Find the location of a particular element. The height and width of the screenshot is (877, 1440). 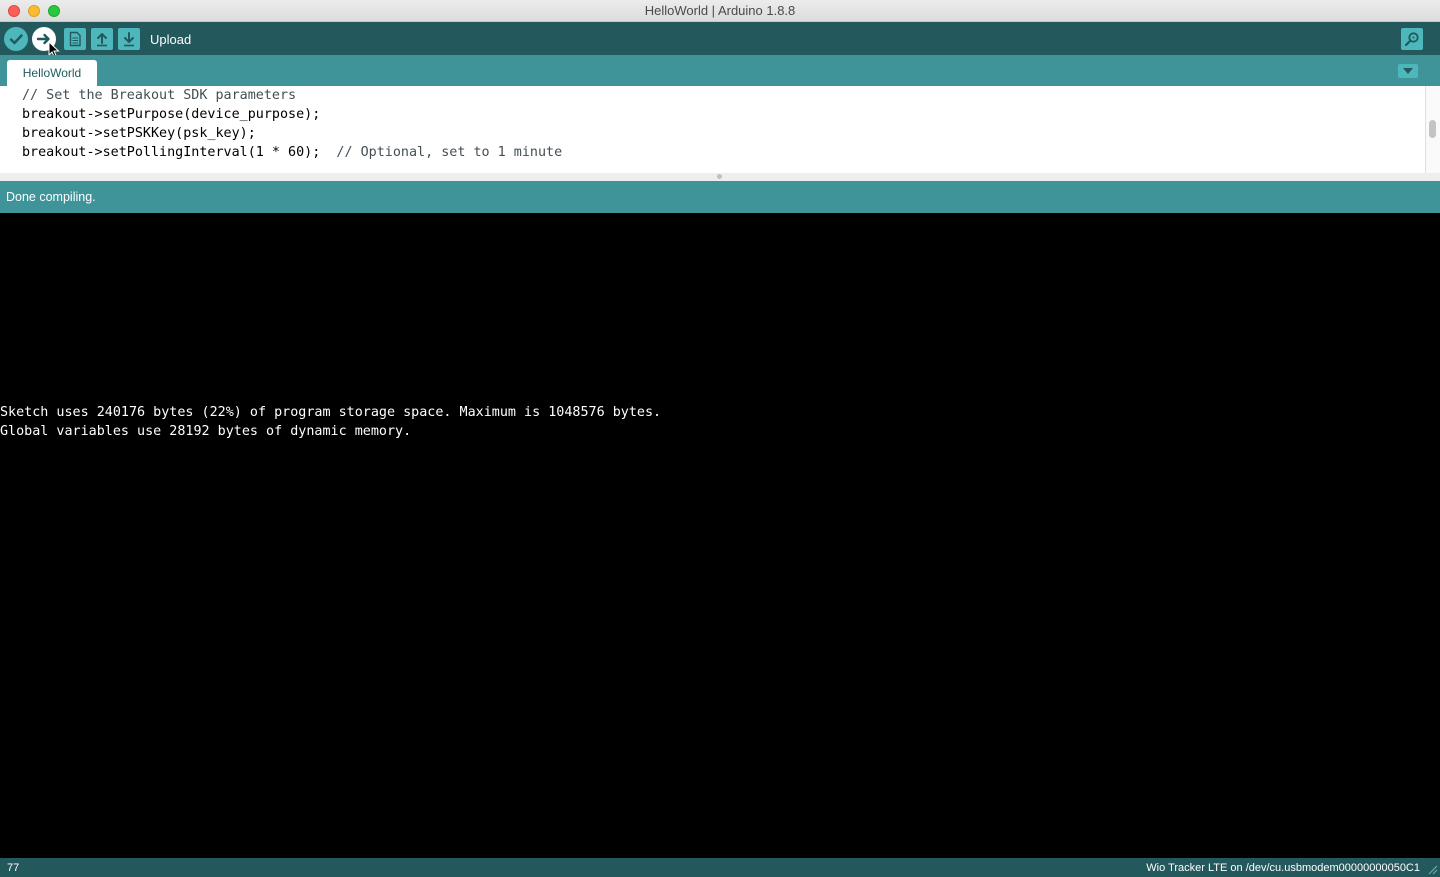

save-sketch-button is located at coordinates (129, 39).